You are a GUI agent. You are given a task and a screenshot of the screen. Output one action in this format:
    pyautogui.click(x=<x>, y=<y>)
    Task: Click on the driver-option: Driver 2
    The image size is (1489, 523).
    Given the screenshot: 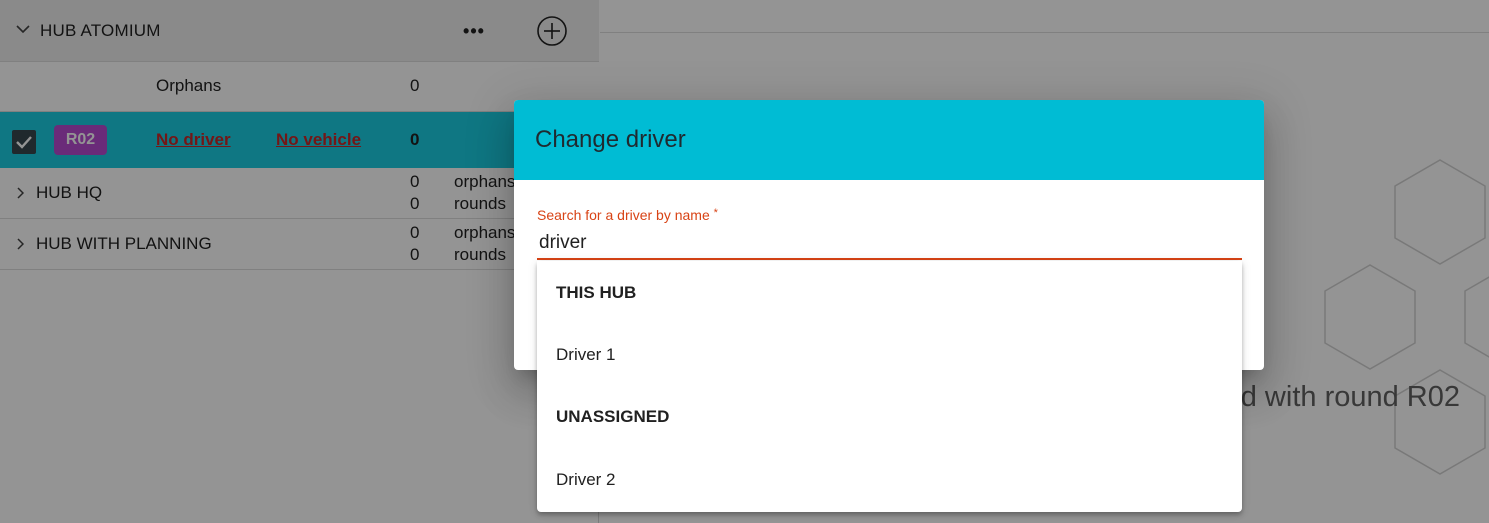 What is the action you would take?
    pyautogui.click(x=889, y=480)
    